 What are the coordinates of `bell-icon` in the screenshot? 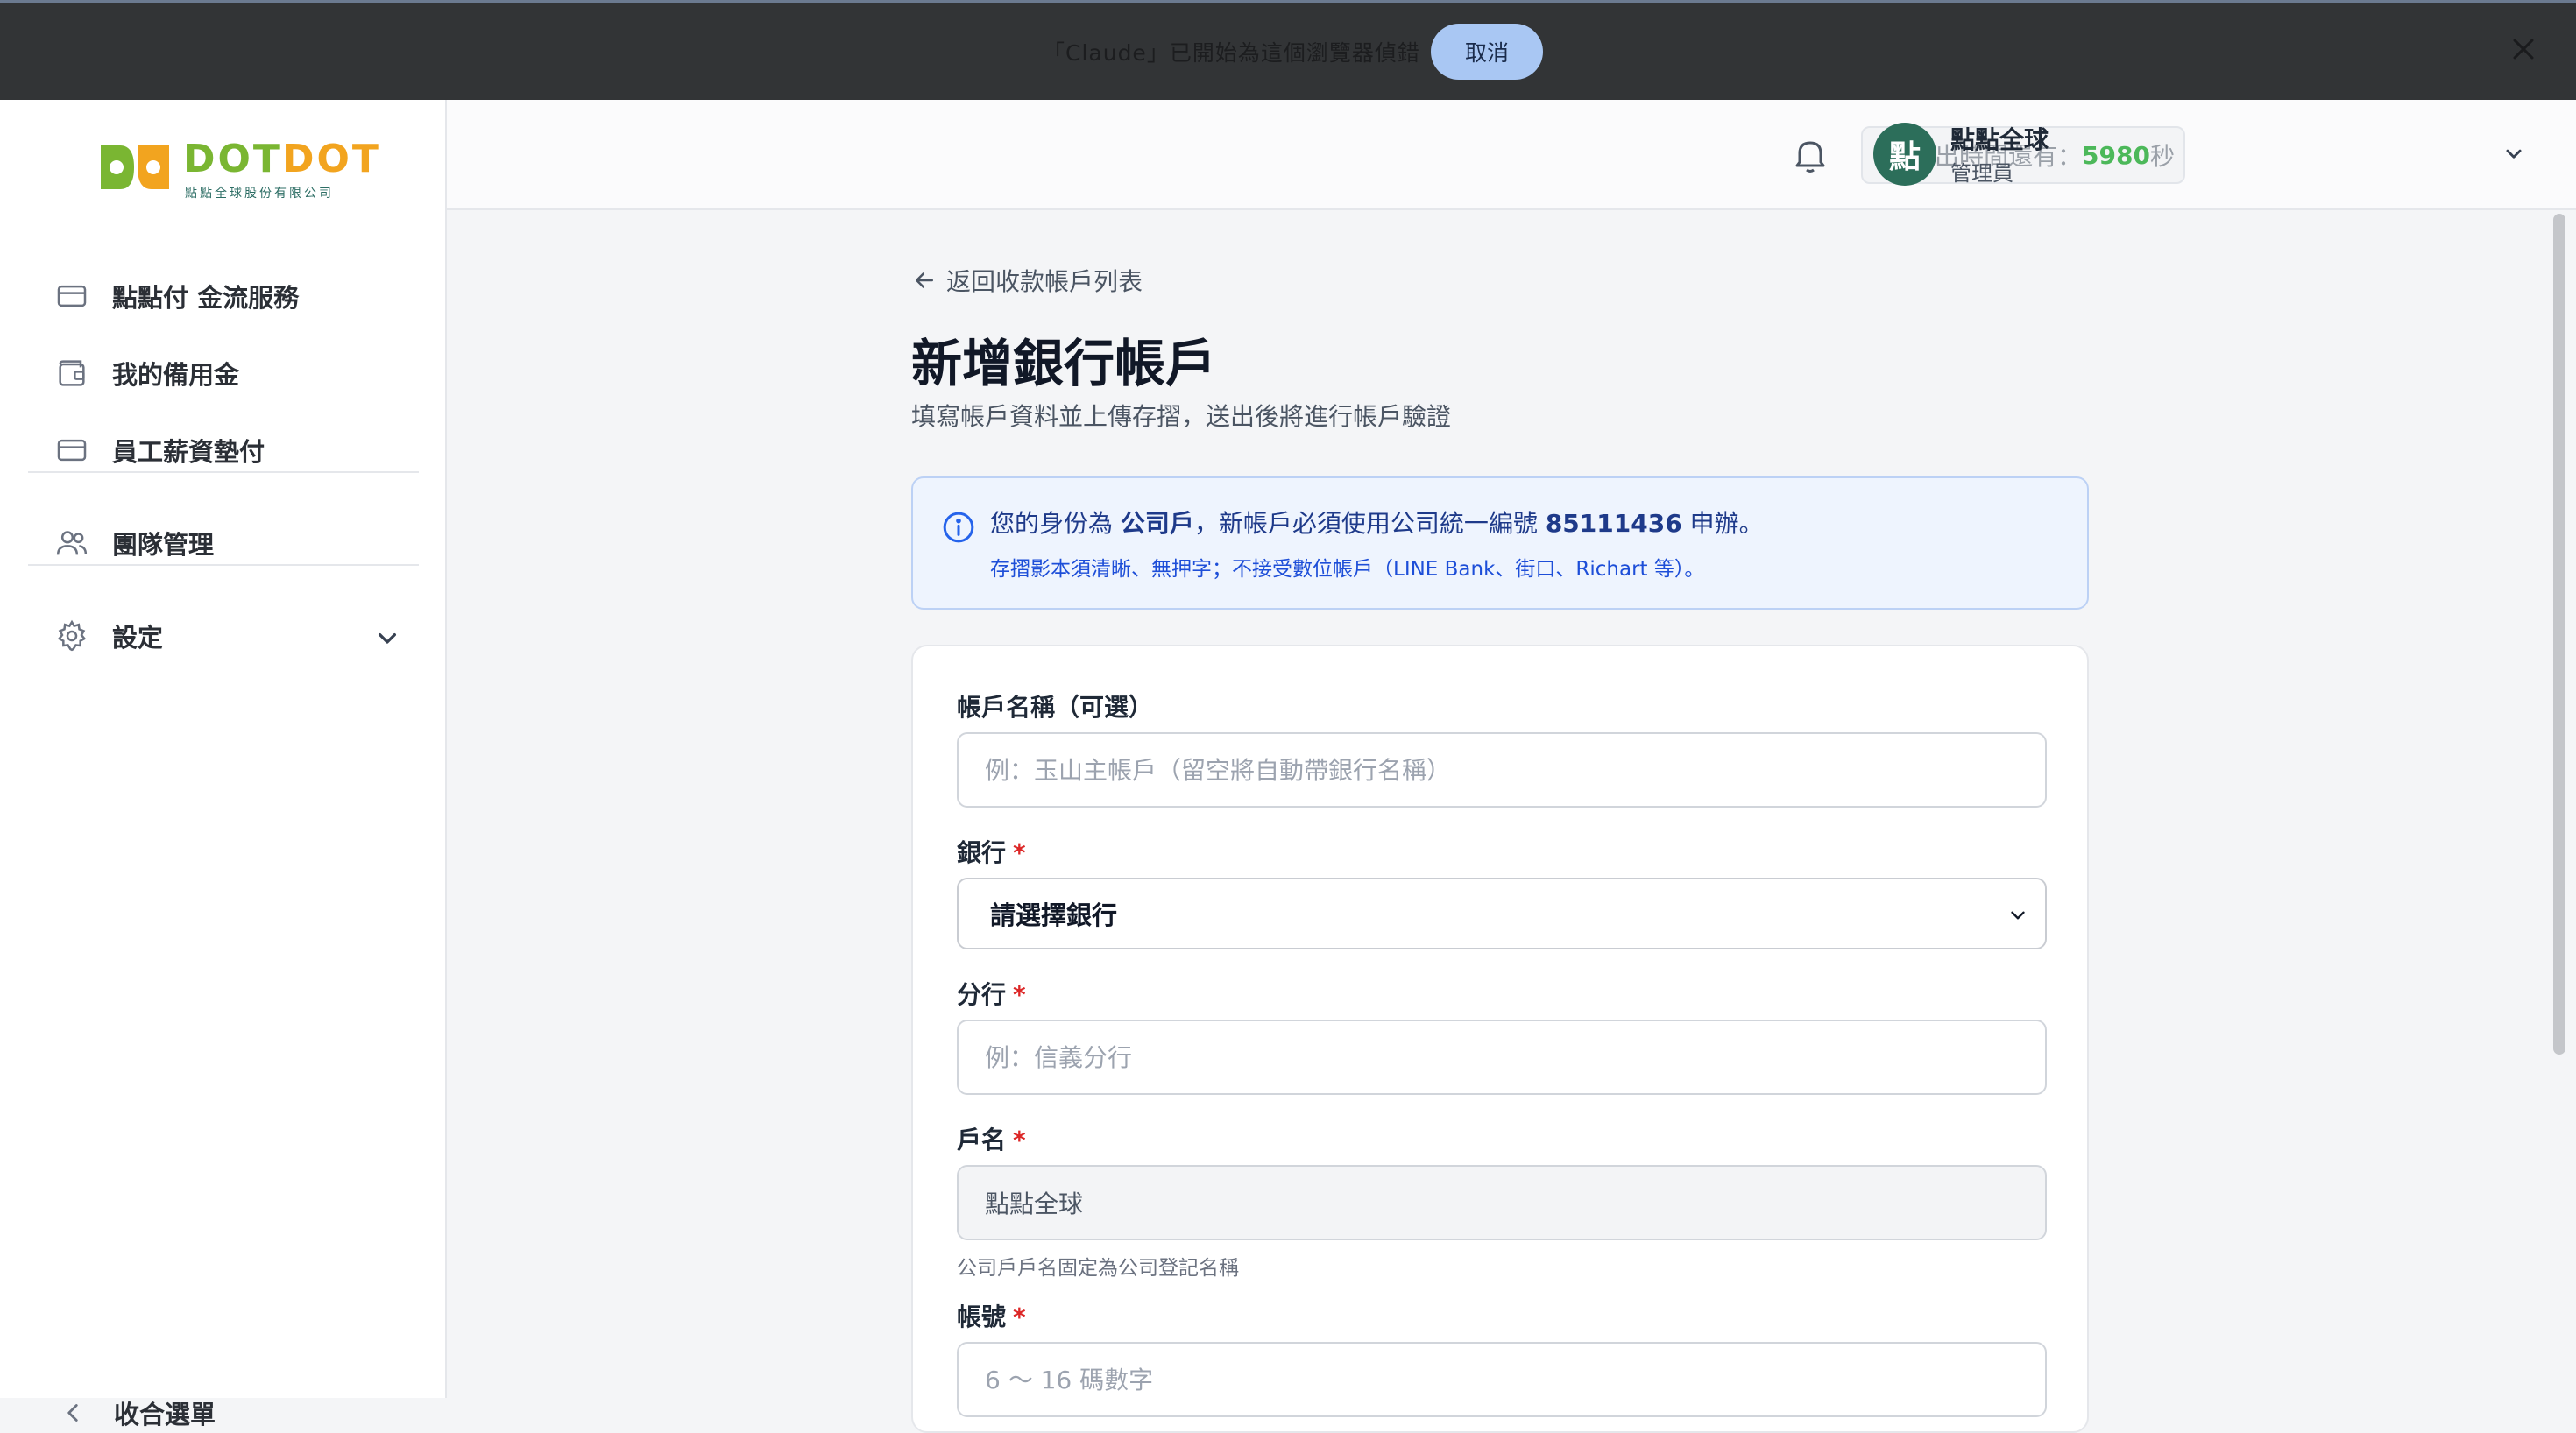 It's located at (1810, 157).